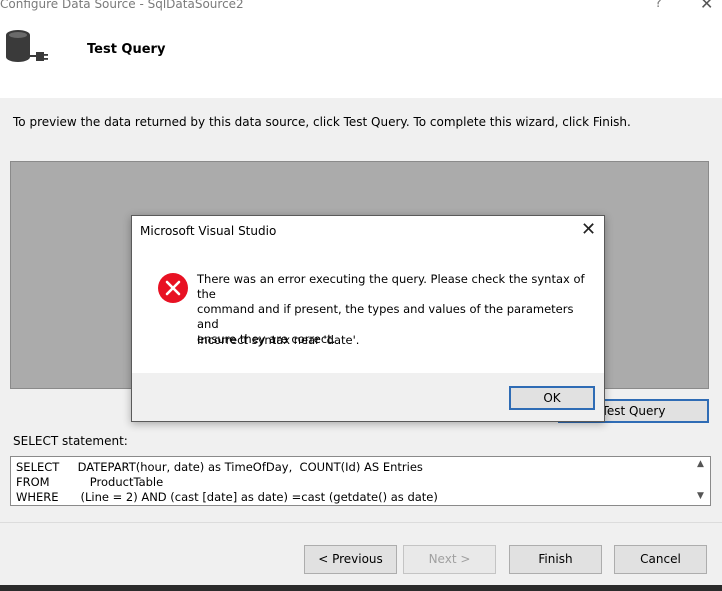 The width and height of the screenshot is (722, 591). Describe the element at coordinates (208, 231) in the screenshot. I see `dialog-title: Microsoft Visual Studio` at that location.